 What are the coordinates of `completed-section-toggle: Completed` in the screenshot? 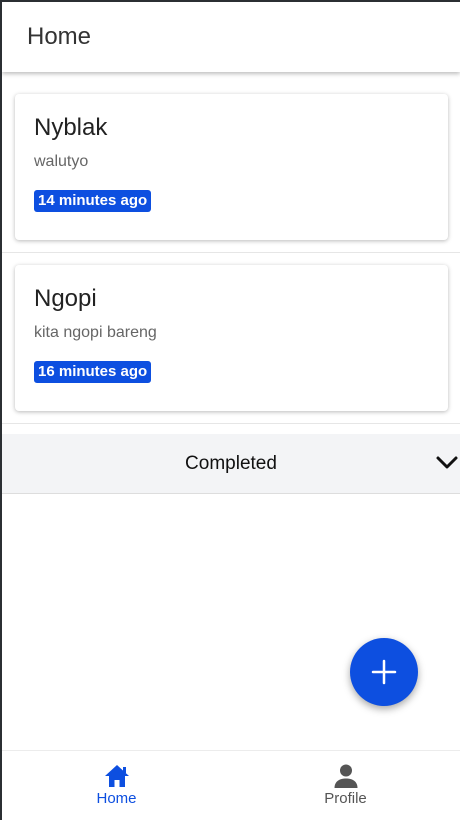 It's located at (231, 464).